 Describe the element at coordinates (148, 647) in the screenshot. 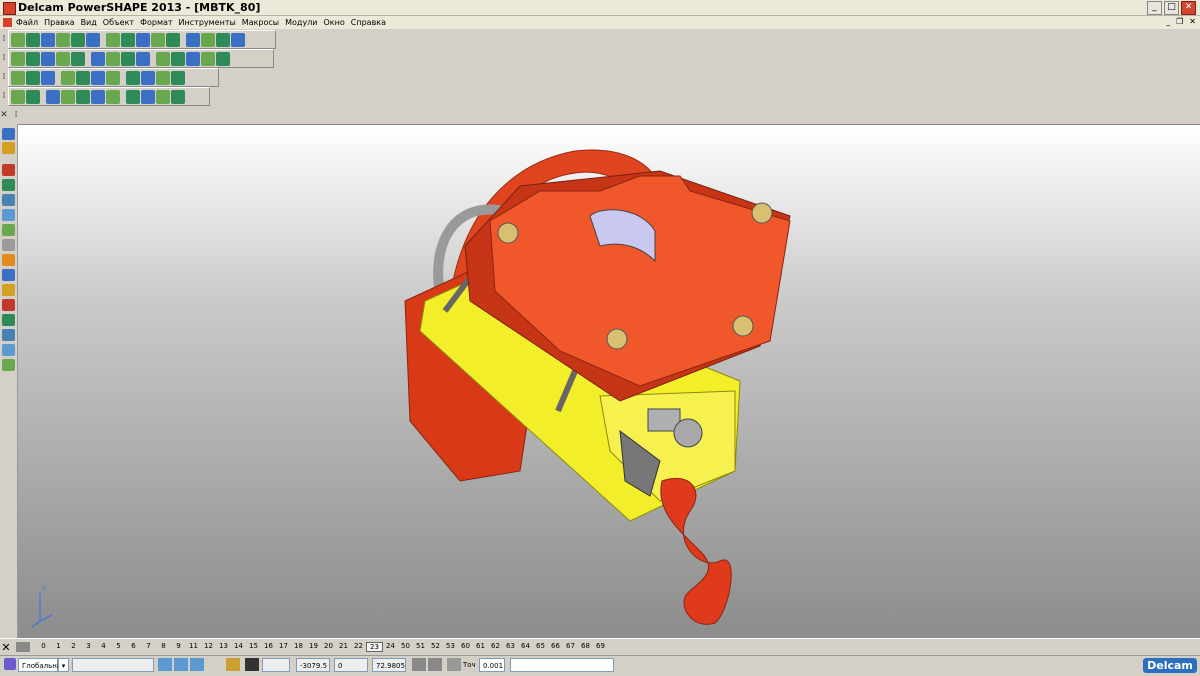

I see `level-number: 7` at that location.